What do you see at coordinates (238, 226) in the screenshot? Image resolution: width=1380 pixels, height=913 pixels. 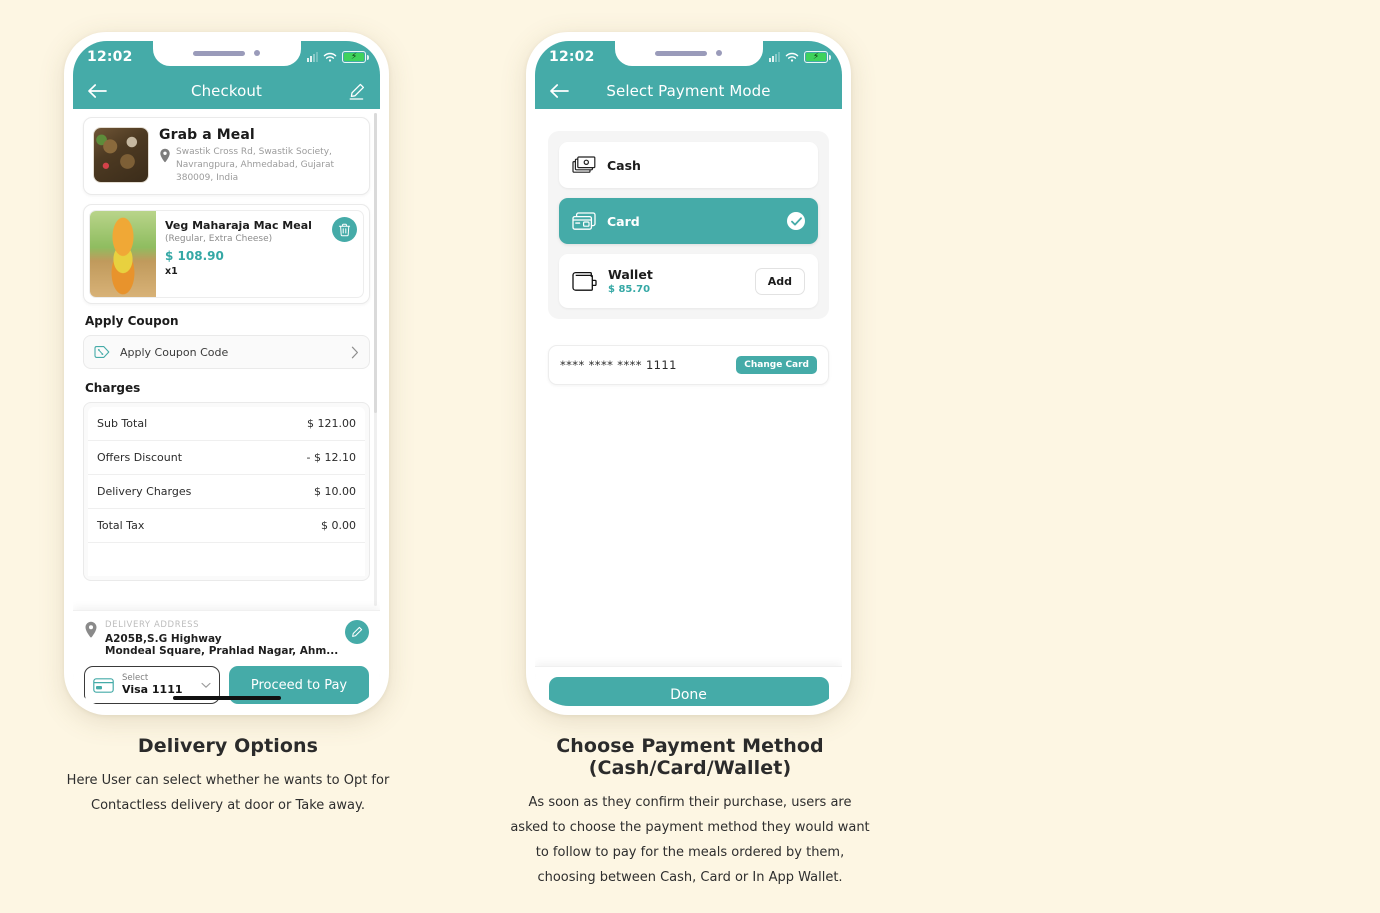 I see `meal-name: Veg Maharaja Mac Meal` at bounding box center [238, 226].